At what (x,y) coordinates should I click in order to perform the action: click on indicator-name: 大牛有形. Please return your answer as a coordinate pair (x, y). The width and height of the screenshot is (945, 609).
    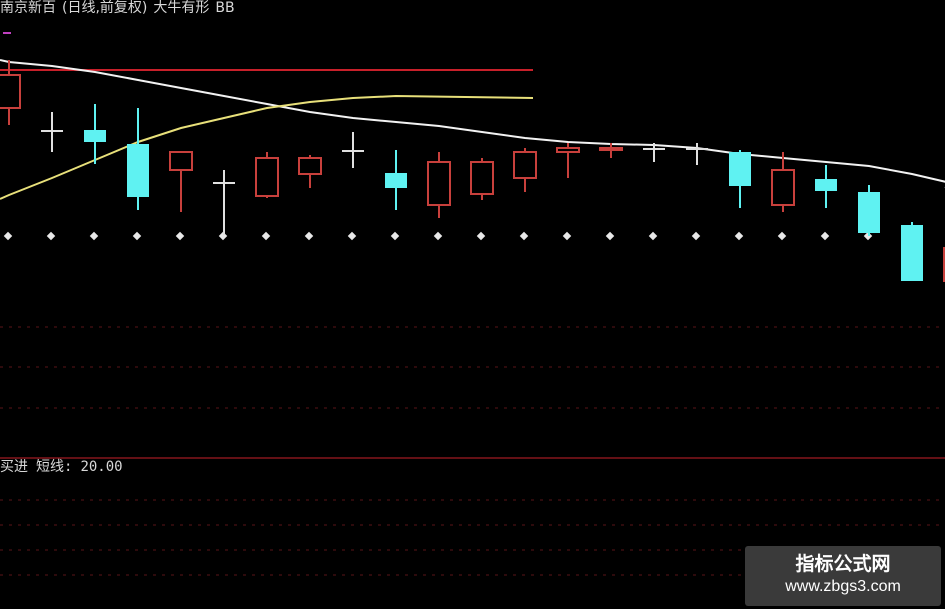
    Looking at the image, I should click on (181, 8).